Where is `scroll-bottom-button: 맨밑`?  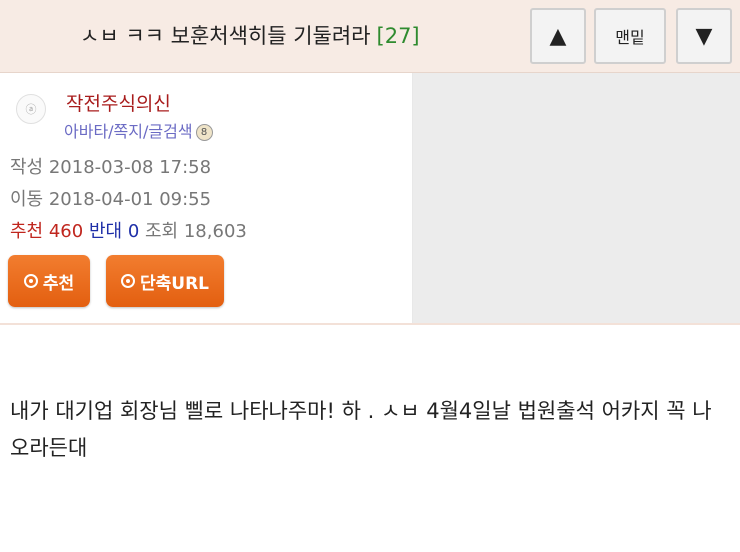
scroll-bottom-button: 맨밑 is located at coordinates (630, 36).